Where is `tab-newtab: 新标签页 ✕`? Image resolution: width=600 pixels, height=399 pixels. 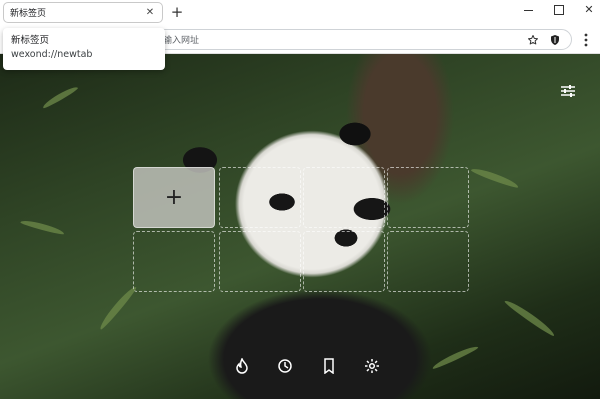 tab-newtab: 新标签页 ✕ is located at coordinates (83, 12).